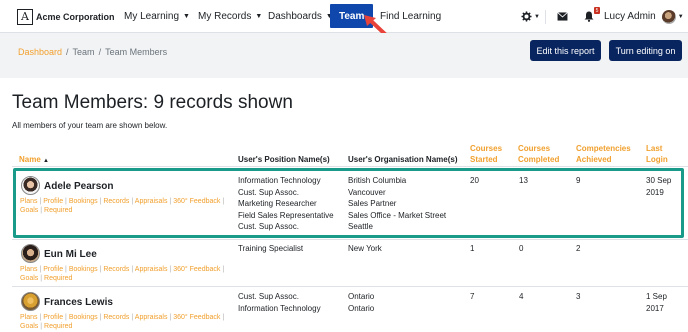 This screenshot has width=688, height=332. I want to click on column-header-courses-started: Courses Started, so click(486, 154).